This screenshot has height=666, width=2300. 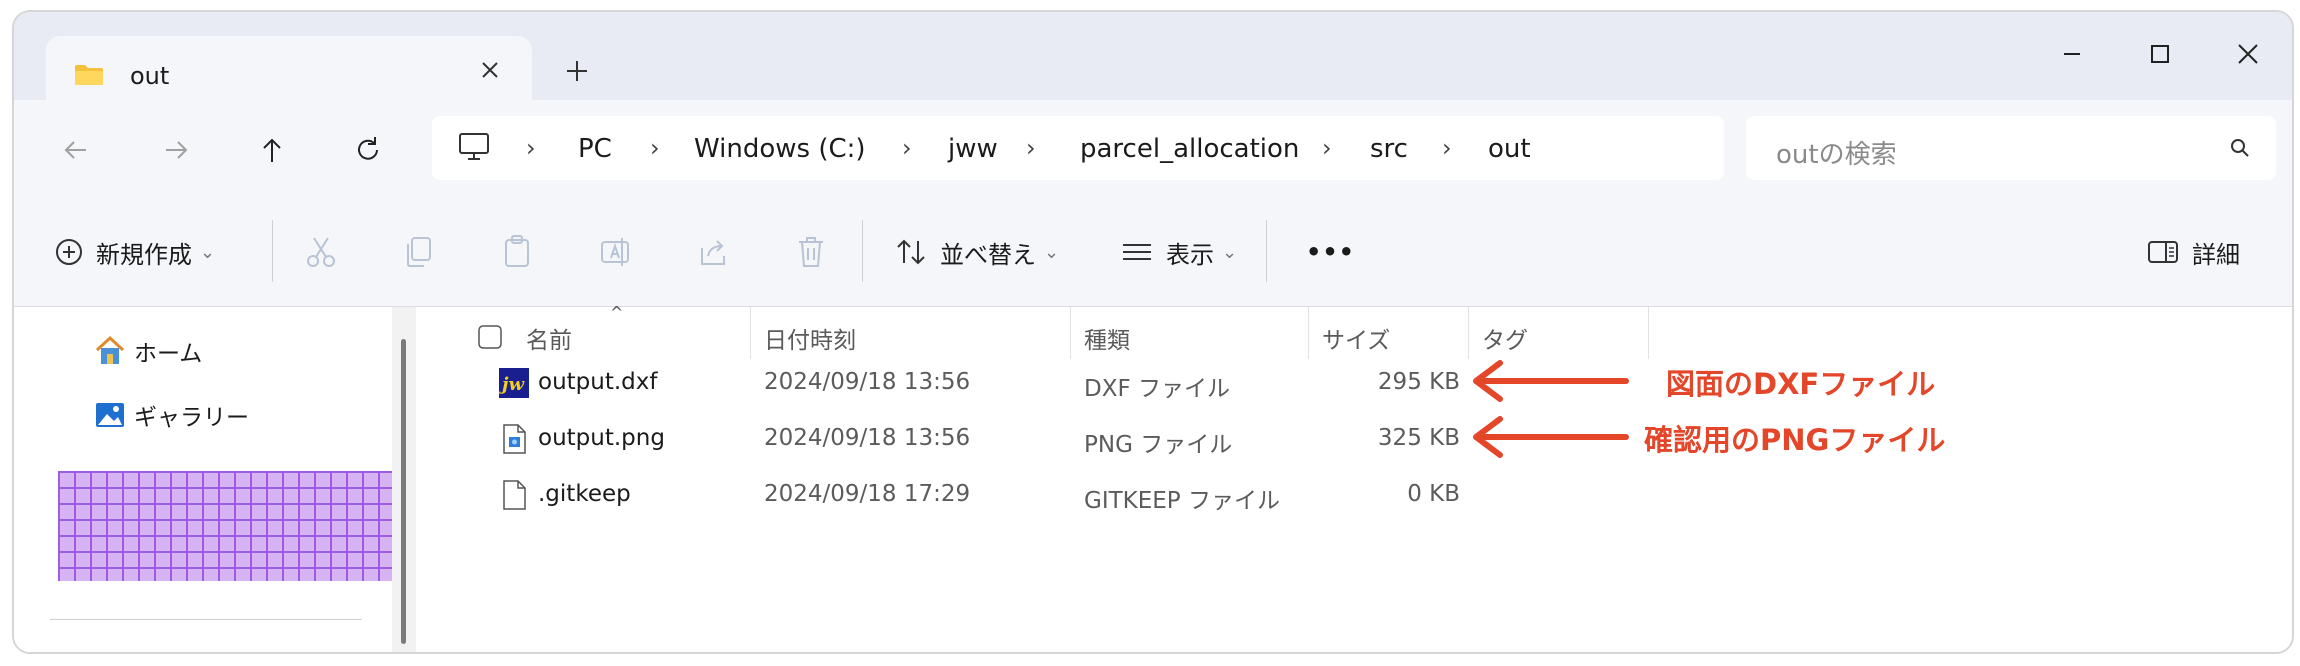 What do you see at coordinates (584, 494) in the screenshot?
I see `file-name: .gitkeep` at bounding box center [584, 494].